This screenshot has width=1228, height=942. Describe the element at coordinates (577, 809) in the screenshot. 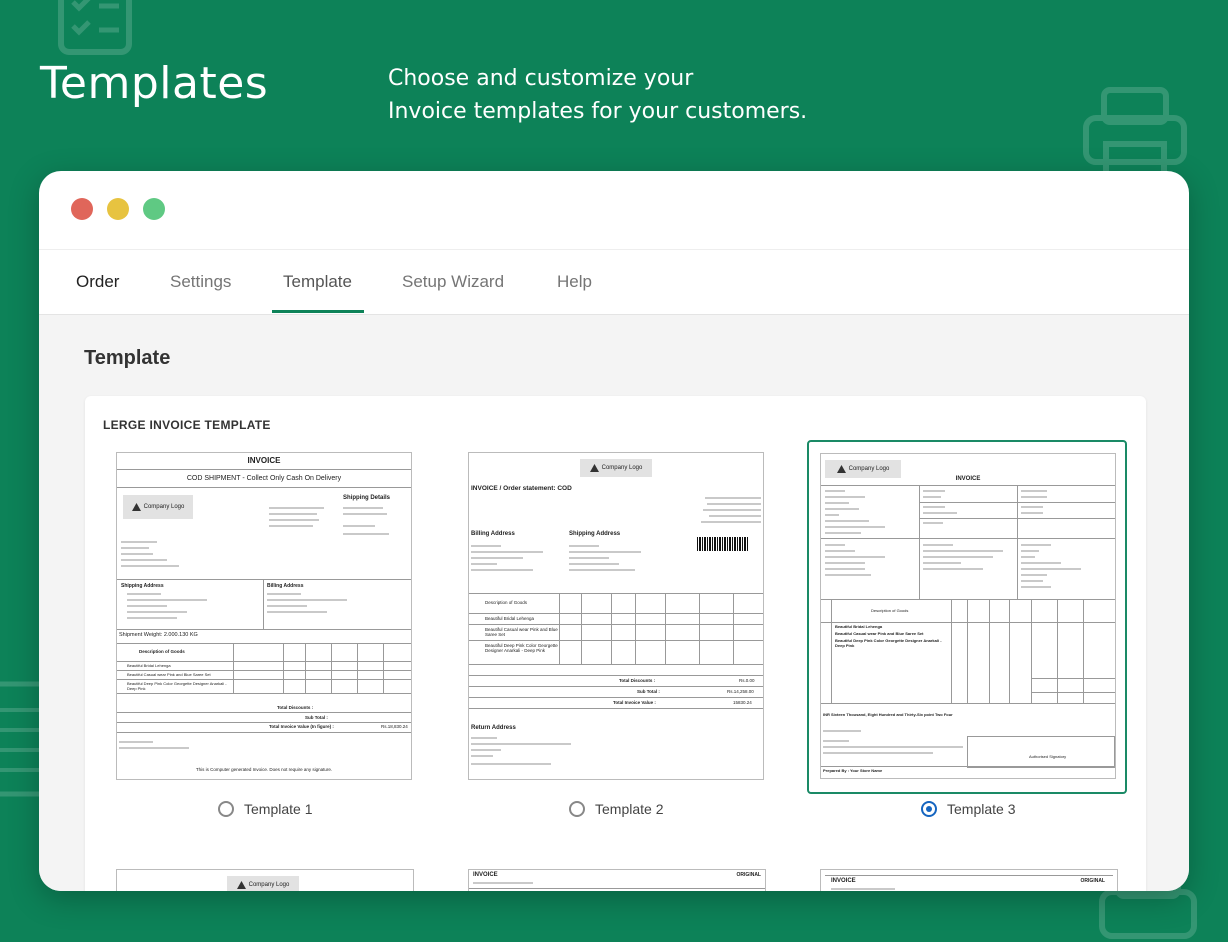

I see `template-2-radio` at that location.